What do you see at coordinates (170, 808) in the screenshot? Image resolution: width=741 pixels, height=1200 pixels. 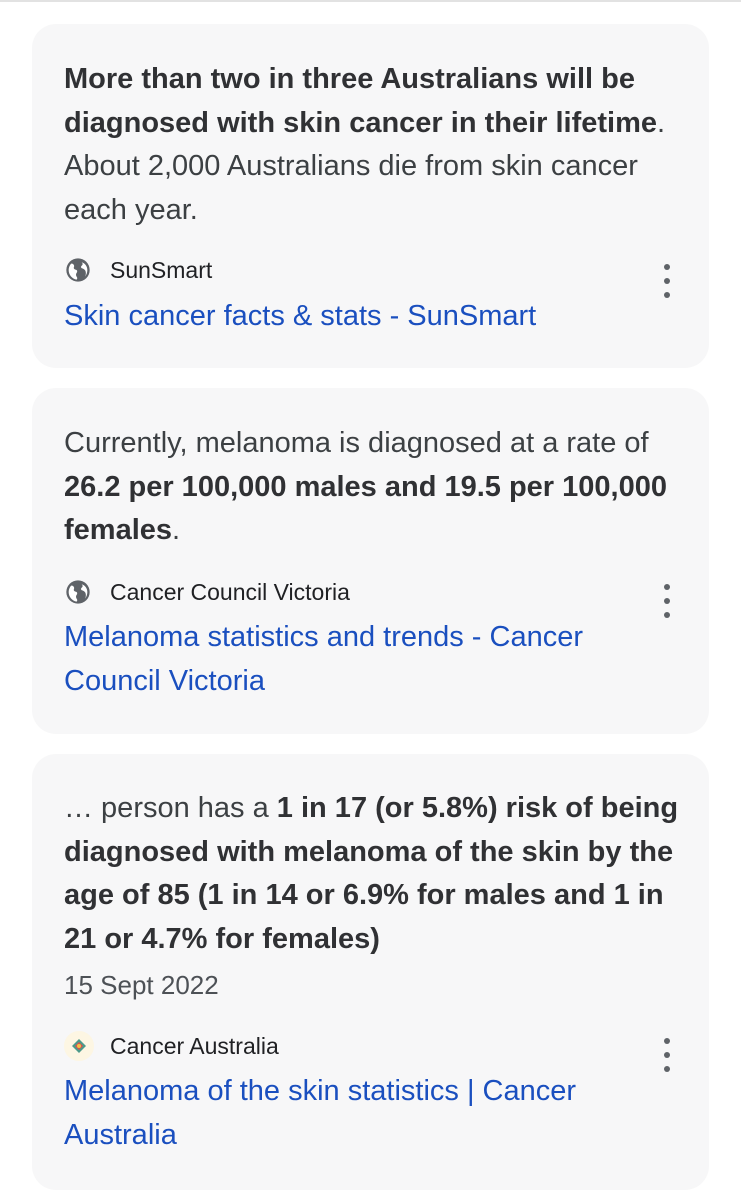 I see `snippet-text: … person has a` at bounding box center [170, 808].